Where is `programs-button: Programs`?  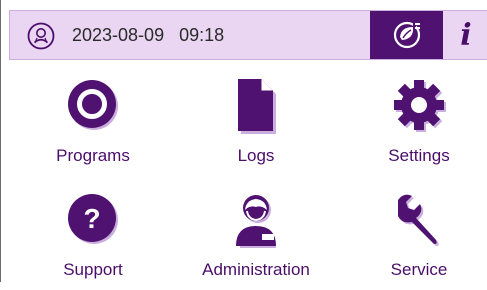 programs-button: Programs is located at coordinates (93, 126).